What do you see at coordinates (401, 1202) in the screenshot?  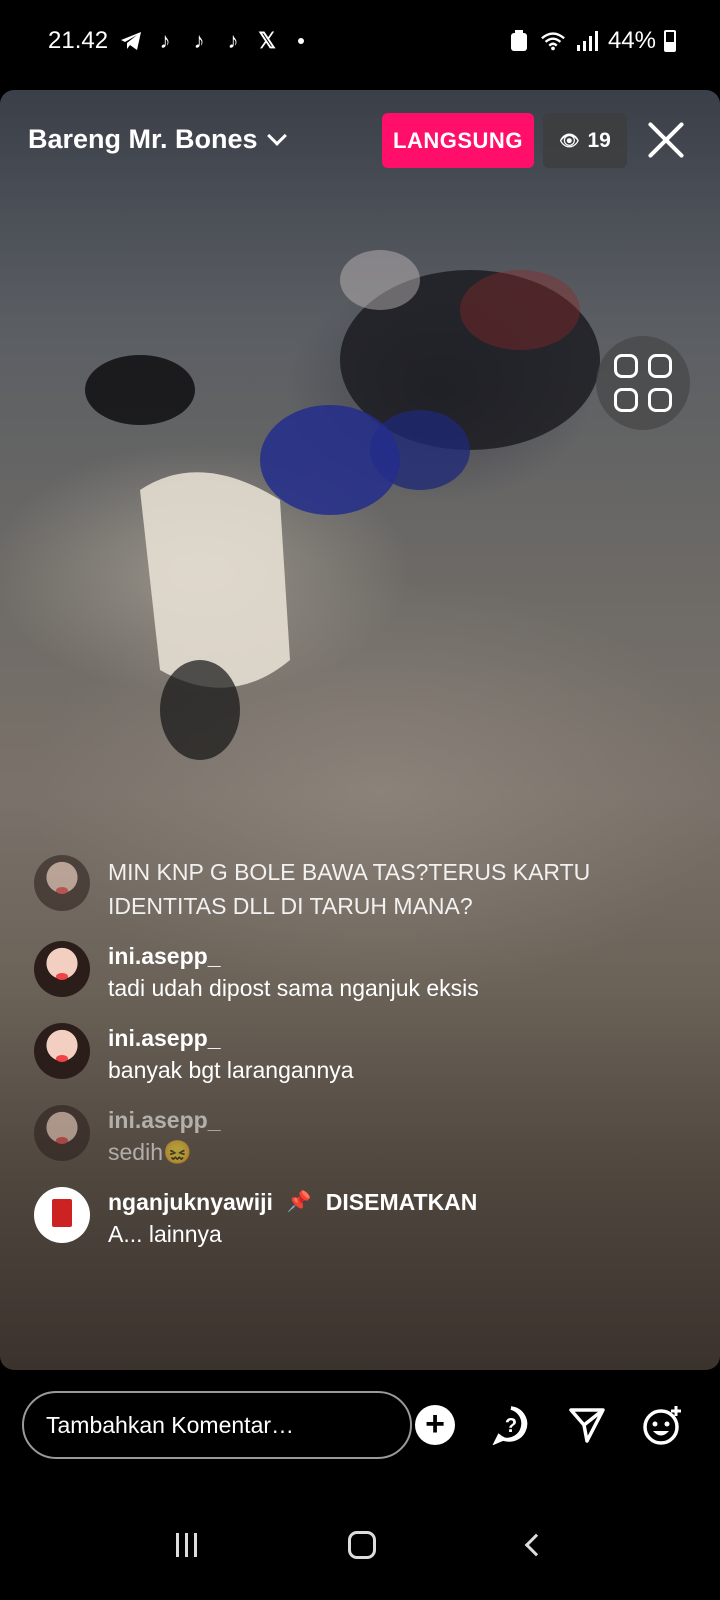 I see `pinned-label: DISEMATKAN` at bounding box center [401, 1202].